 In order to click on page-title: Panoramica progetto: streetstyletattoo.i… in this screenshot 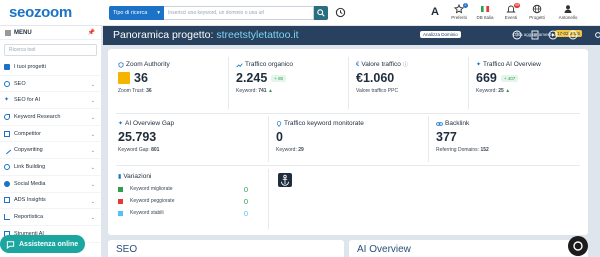, I will do `click(206, 35)`.